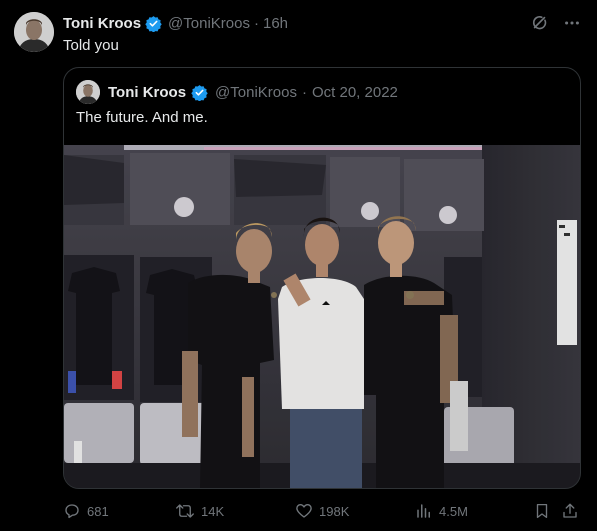  Describe the element at coordinates (540, 23) in the screenshot. I see `grok-icon` at that location.